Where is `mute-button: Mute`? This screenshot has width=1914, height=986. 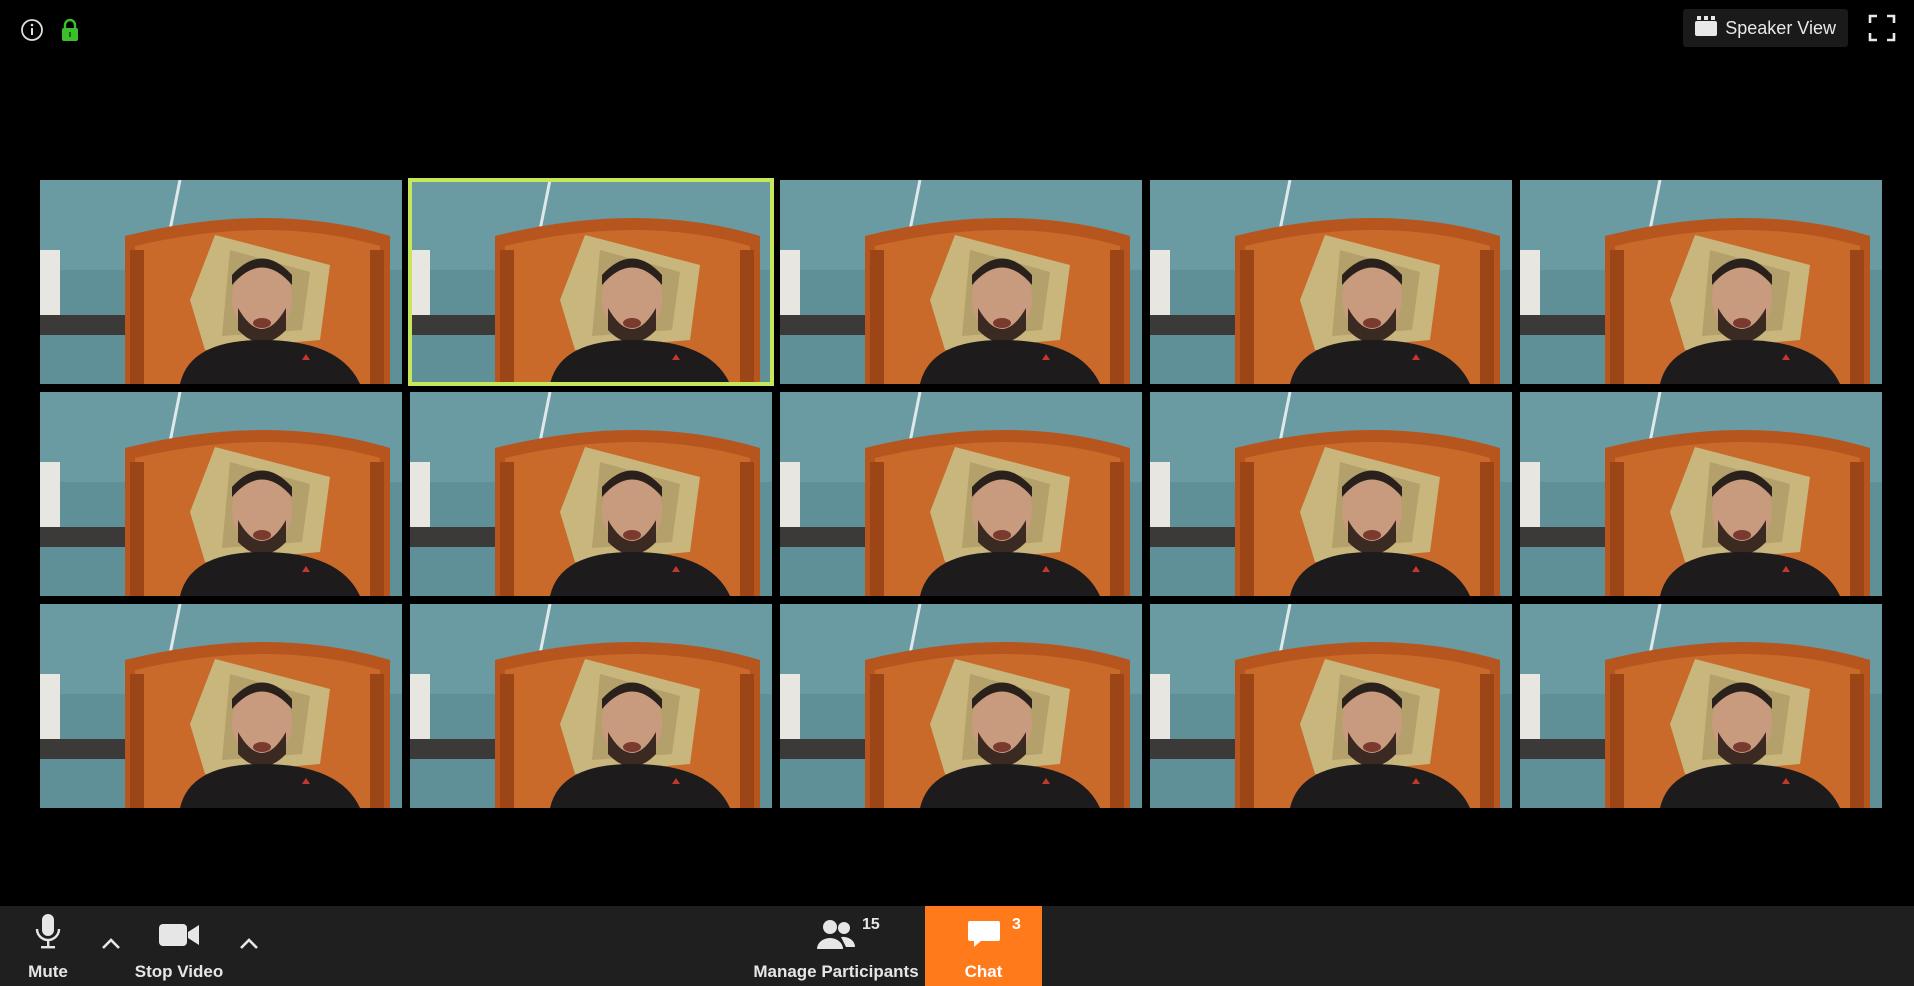 mute-button: Mute is located at coordinates (48, 946).